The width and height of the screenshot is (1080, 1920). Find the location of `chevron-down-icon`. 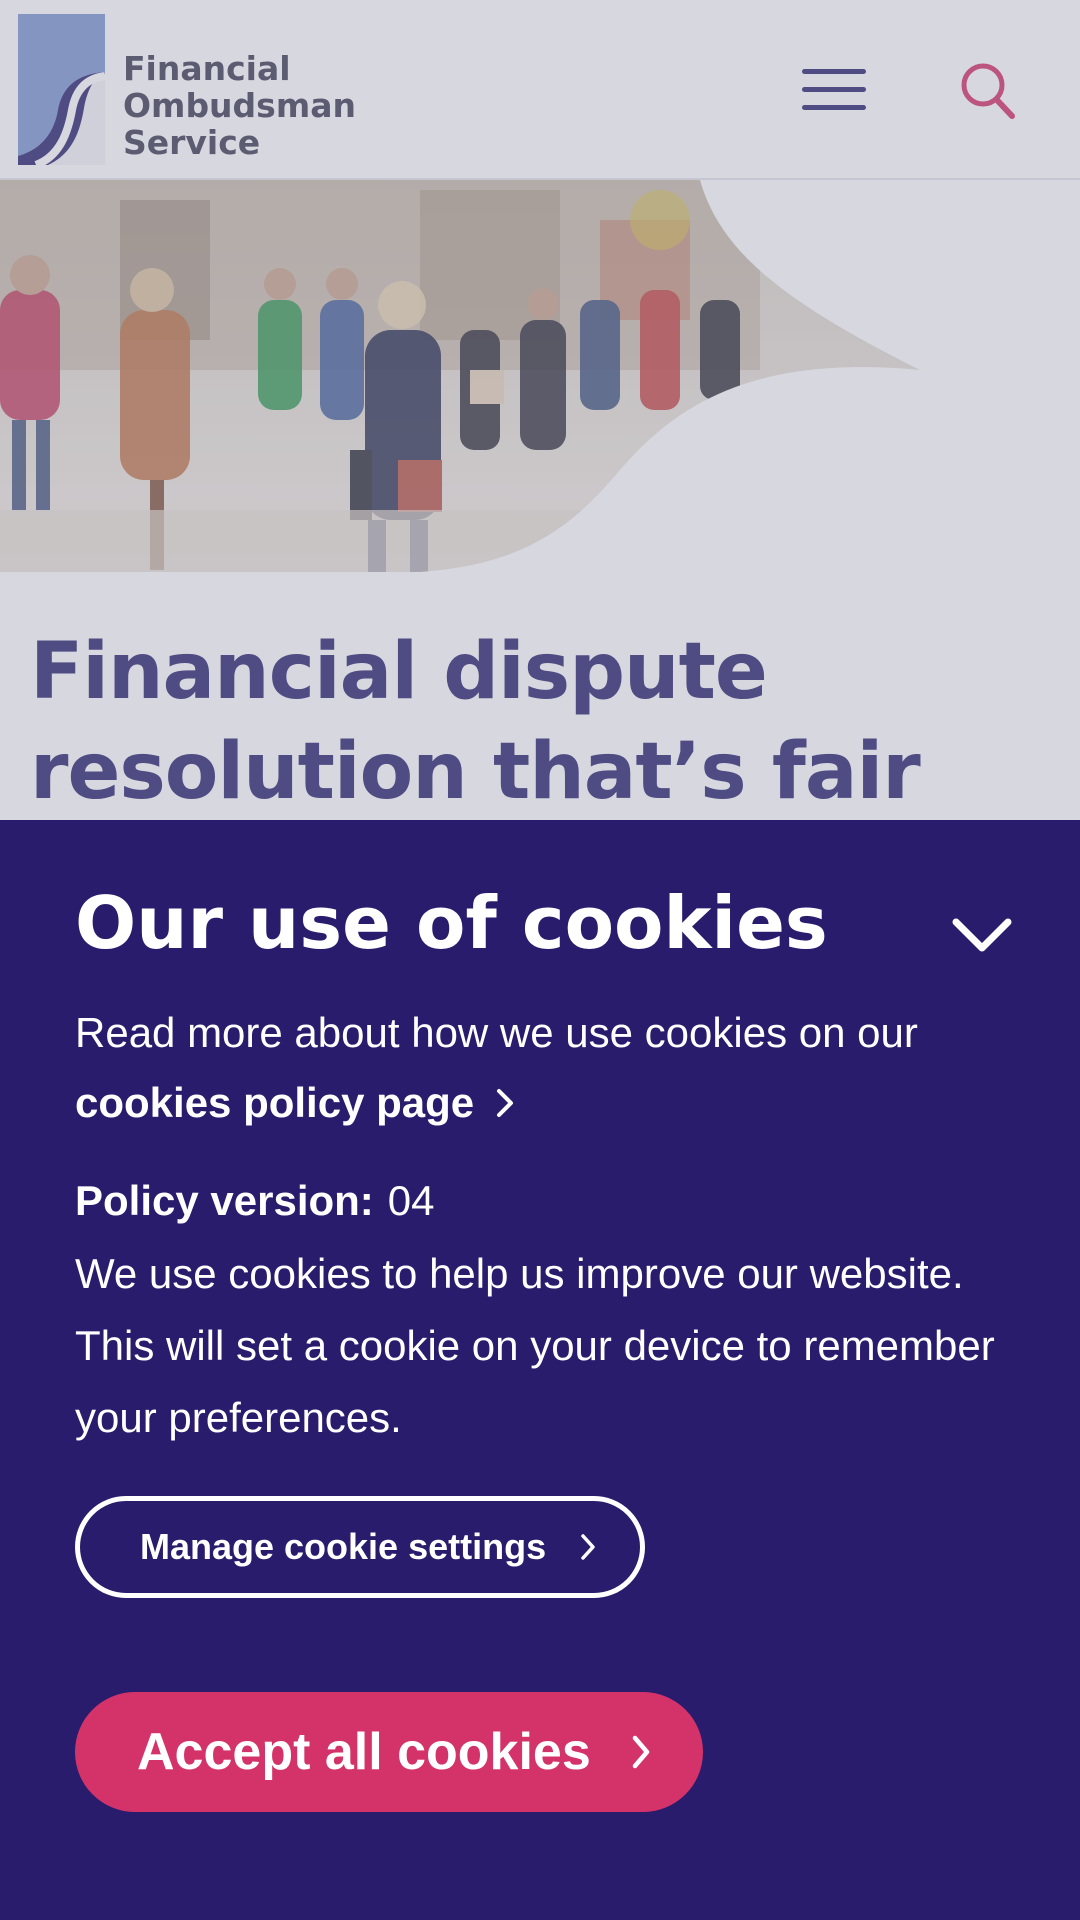

chevron-down-icon is located at coordinates (982, 935).